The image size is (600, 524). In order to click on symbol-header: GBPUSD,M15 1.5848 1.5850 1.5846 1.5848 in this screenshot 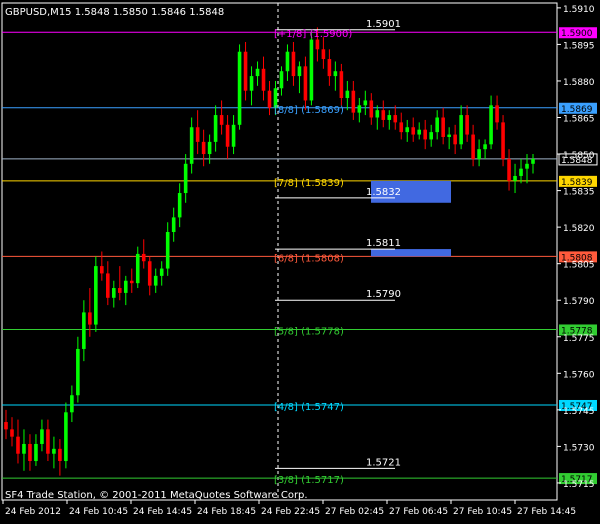, I will do `click(114, 12)`.